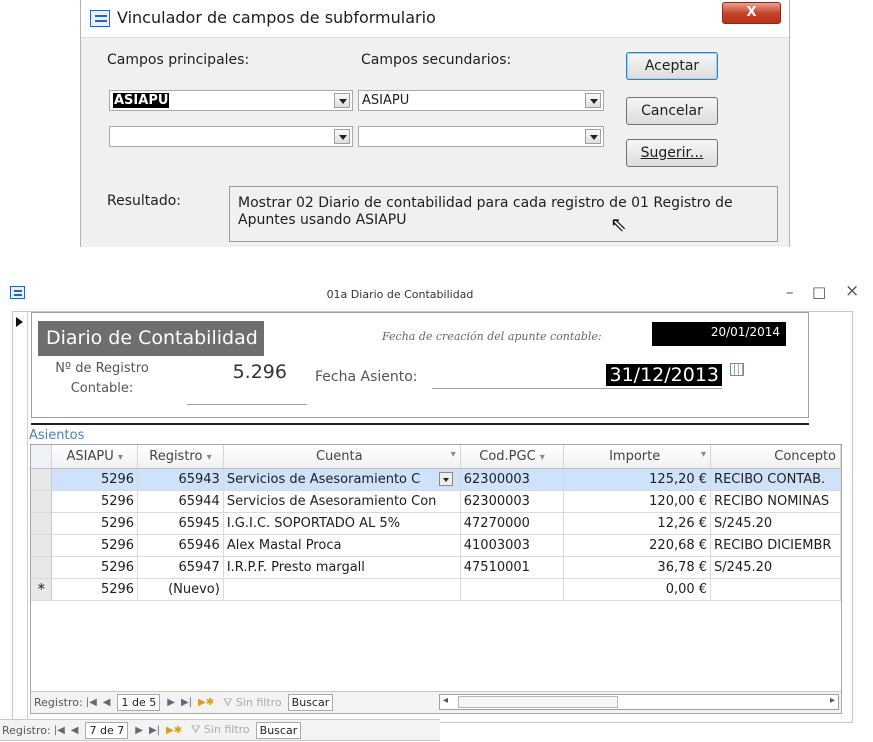  Describe the element at coordinates (775, 457) in the screenshot. I see `column-header-concepto: Concepto` at that location.